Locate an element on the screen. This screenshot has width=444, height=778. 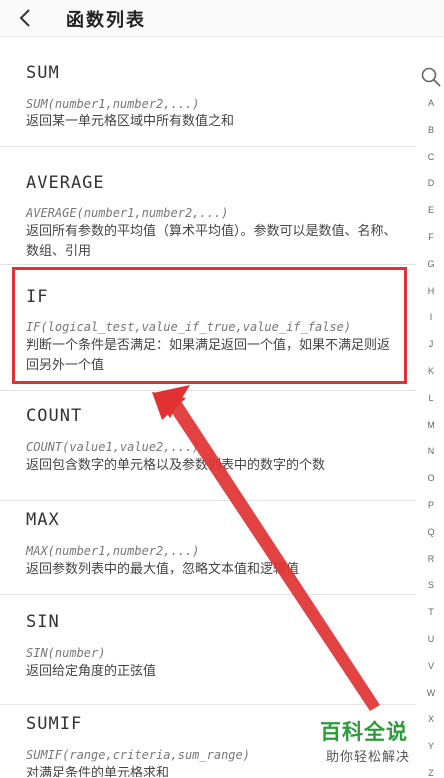
index-letter-r: R is located at coordinates (431, 559).